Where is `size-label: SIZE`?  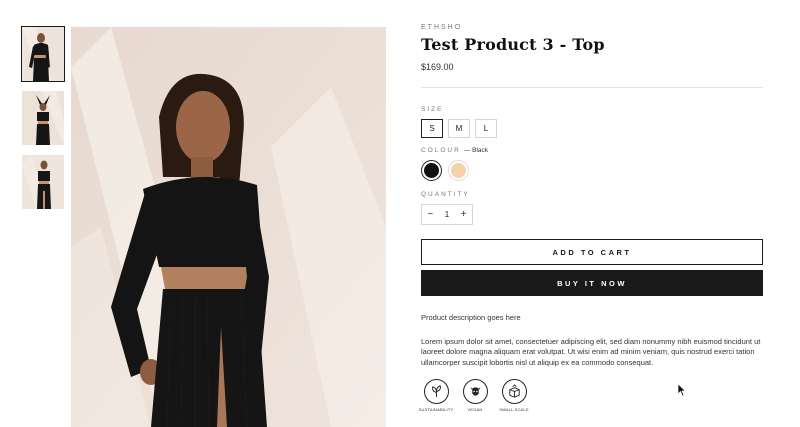
size-label: SIZE is located at coordinates (432, 109).